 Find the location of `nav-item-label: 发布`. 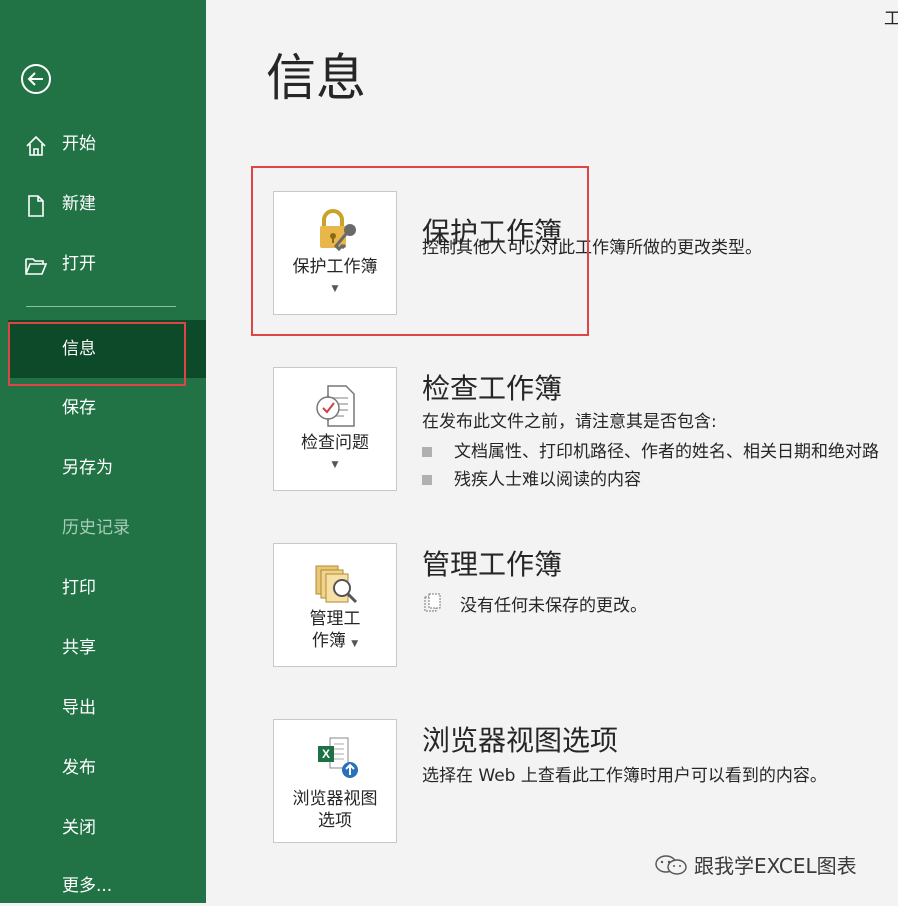

nav-item-label: 发布 is located at coordinates (79, 768).